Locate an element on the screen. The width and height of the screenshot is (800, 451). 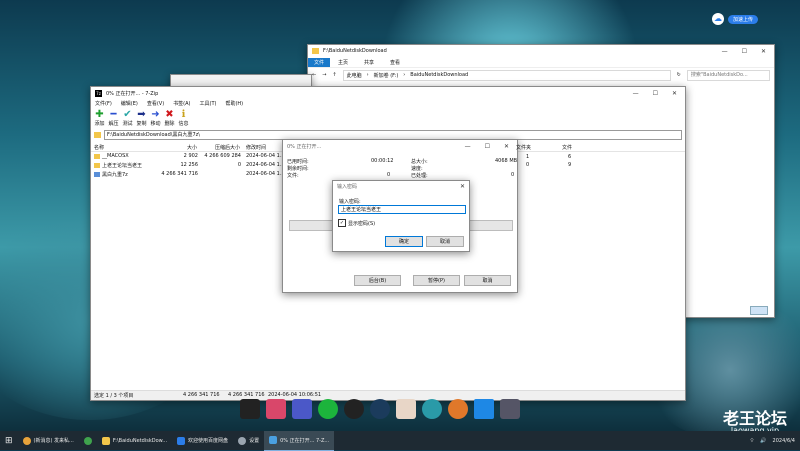
refresh-icon: ↻ is located at coordinates (679, 75).